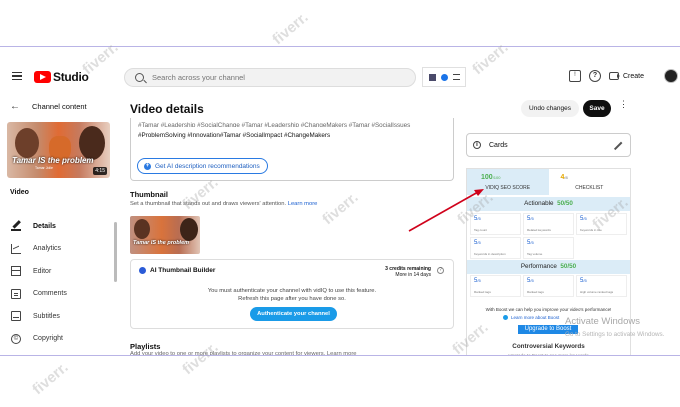  Describe the element at coordinates (340, 381) in the screenshot. I see `bottom-blank-band` at that location.